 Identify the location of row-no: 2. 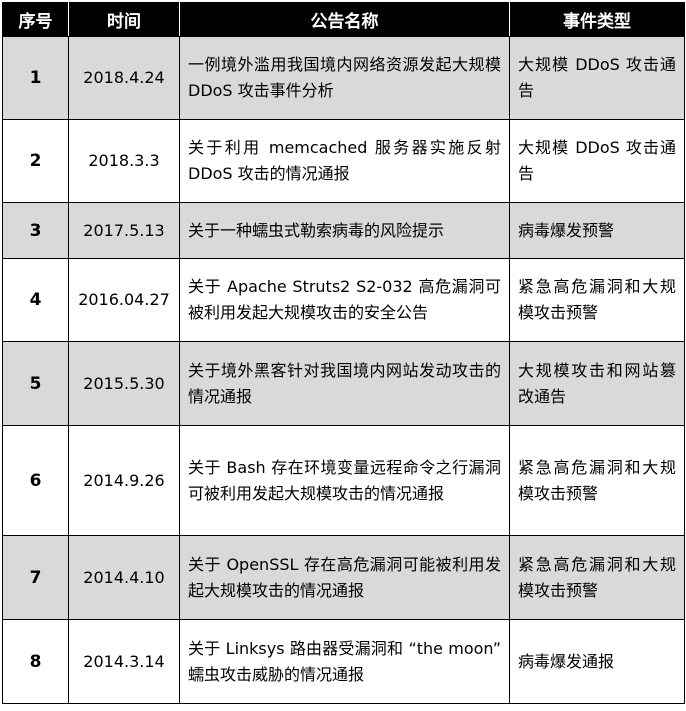
(35, 161).